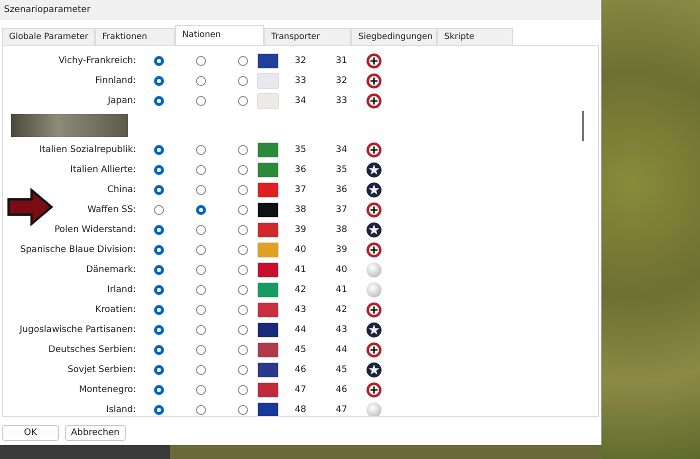 The image size is (700, 459). Describe the element at coordinates (583, 126) in the screenshot. I see `scrollbar-thumb` at that location.